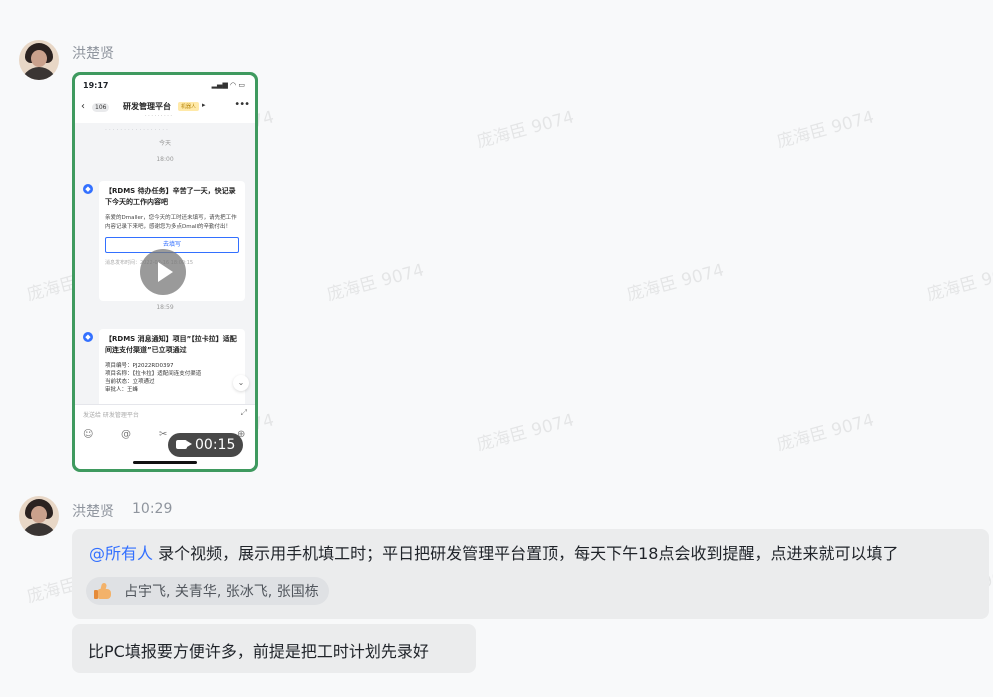 The width and height of the screenshot is (993, 697). What do you see at coordinates (215, 445) in the screenshot?
I see `video-duration-text: 00:15` at bounding box center [215, 445].